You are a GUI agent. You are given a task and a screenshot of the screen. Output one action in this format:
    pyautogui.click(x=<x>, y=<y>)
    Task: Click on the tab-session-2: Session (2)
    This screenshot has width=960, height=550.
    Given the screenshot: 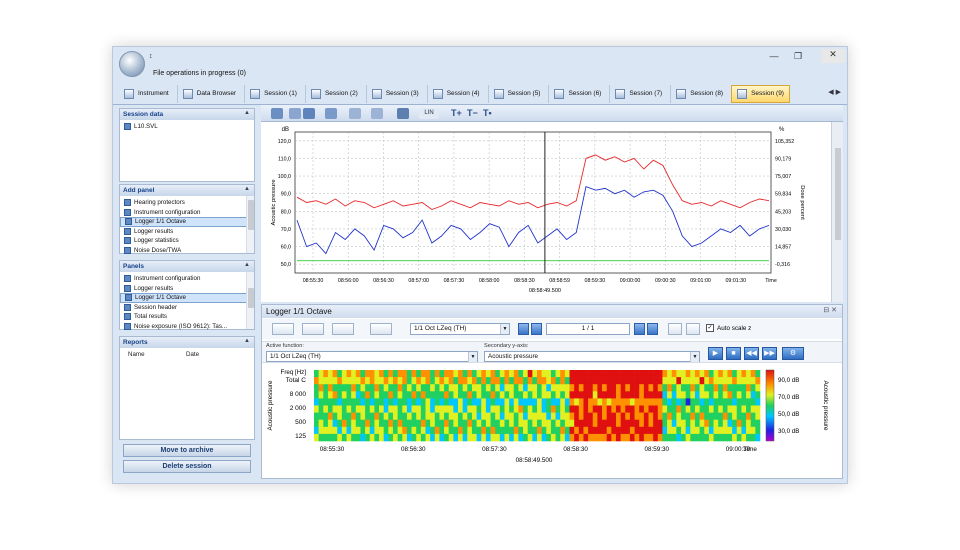 What is the action you would take?
    pyautogui.click(x=333, y=93)
    